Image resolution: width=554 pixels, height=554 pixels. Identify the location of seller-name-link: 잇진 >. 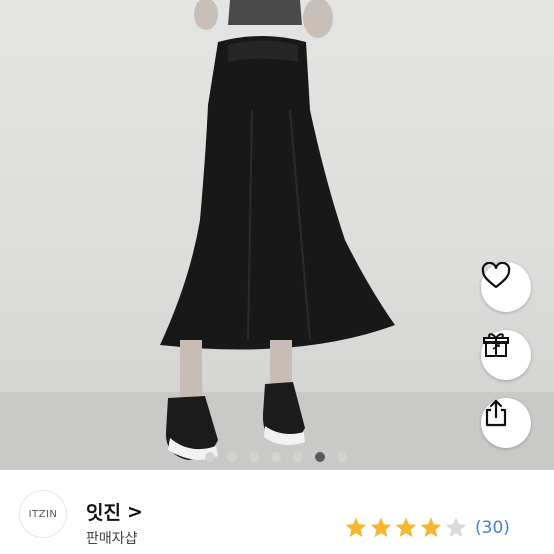
(114, 511).